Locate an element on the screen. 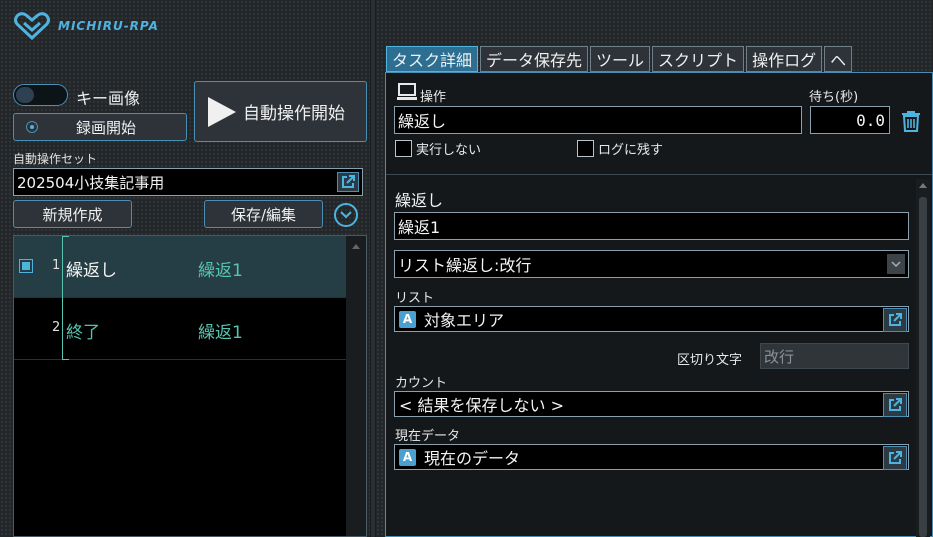  list-link-button is located at coordinates (895, 320).